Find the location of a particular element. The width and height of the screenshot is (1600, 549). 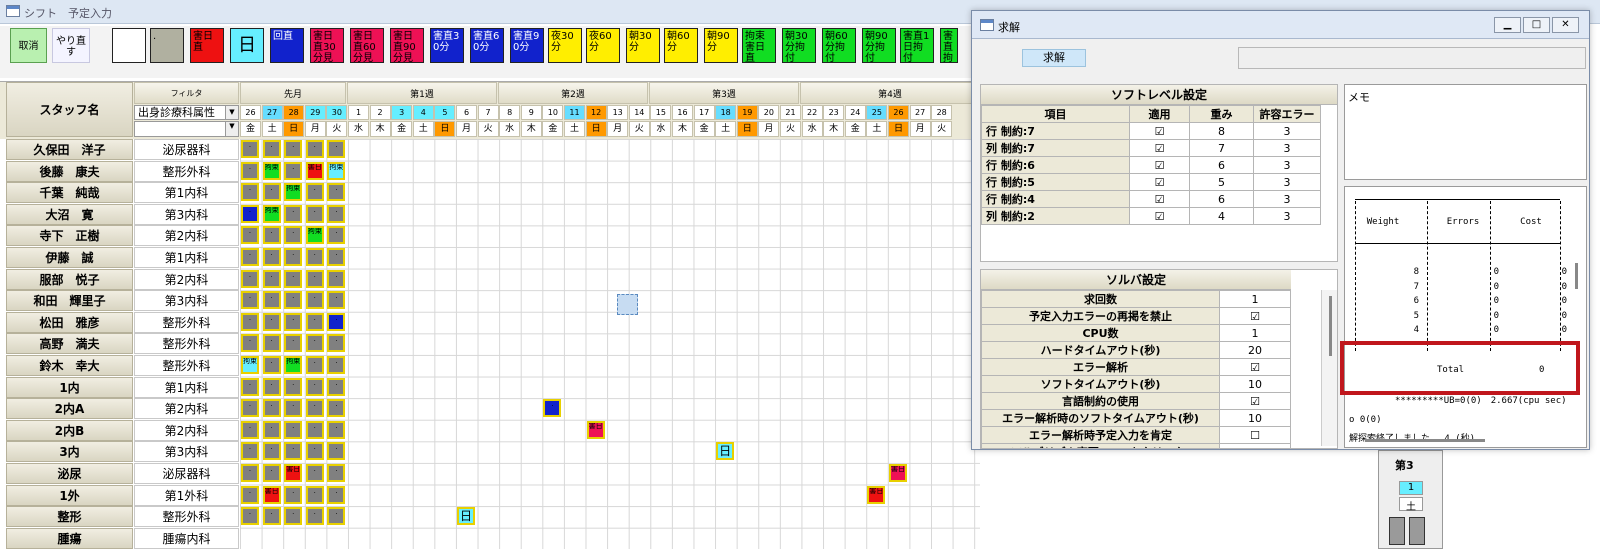

soft-weight: 8 is located at coordinates (1221, 131).